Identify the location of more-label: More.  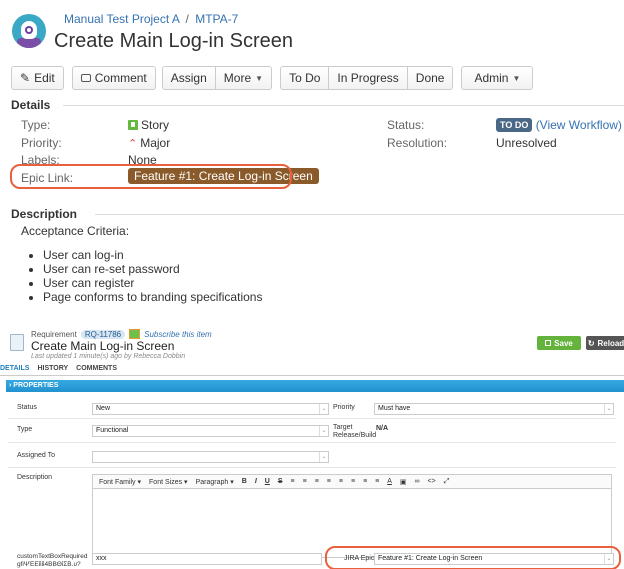
(237, 78).